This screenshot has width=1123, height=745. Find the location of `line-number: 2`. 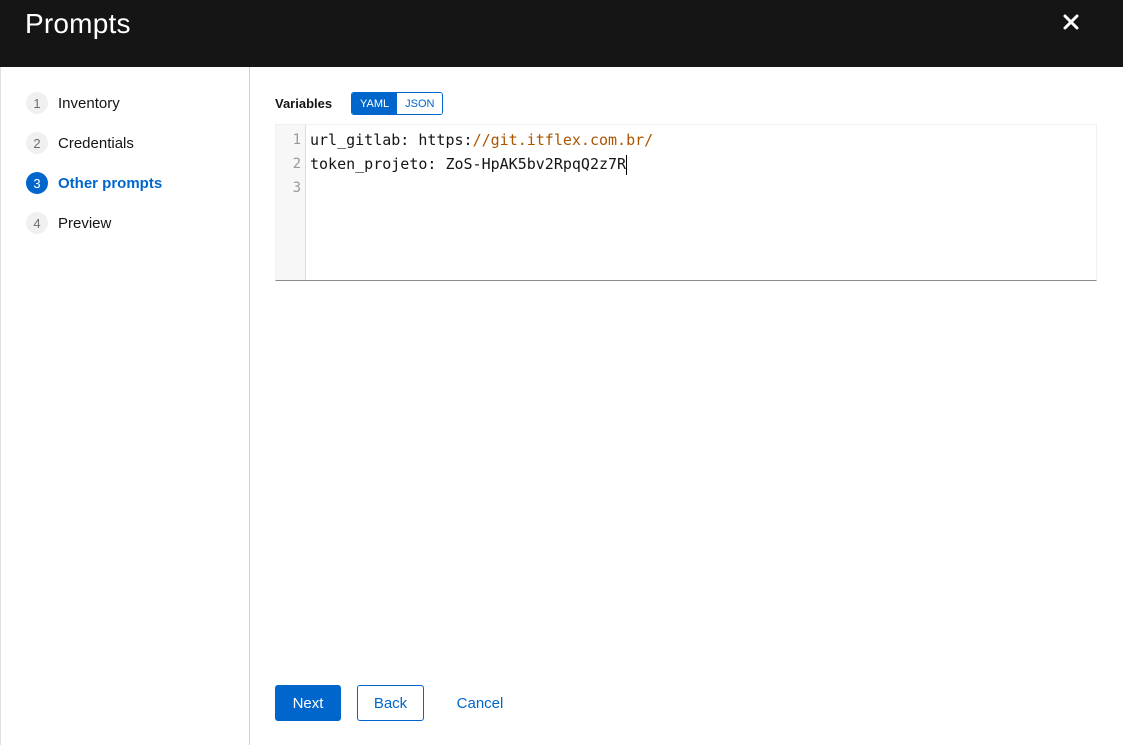

line-number: 2 is located at coordinates (296, 164).